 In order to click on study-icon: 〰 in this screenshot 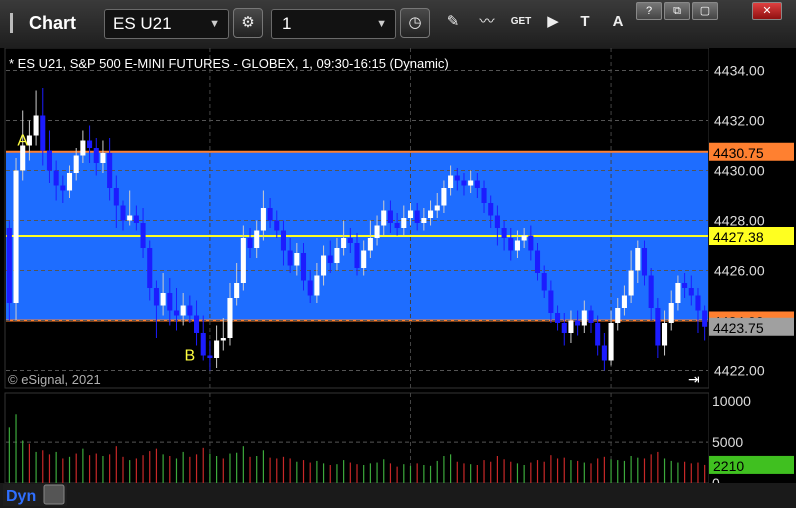, I will do `click(487, 23)`.